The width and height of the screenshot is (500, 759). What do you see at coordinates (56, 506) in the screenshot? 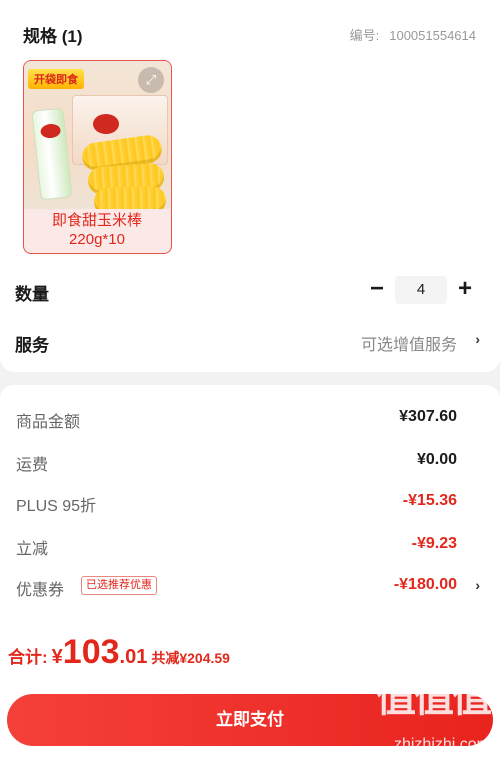
I see `plus-discount-label: PLUS 95折` at bounding box center [56, 506].